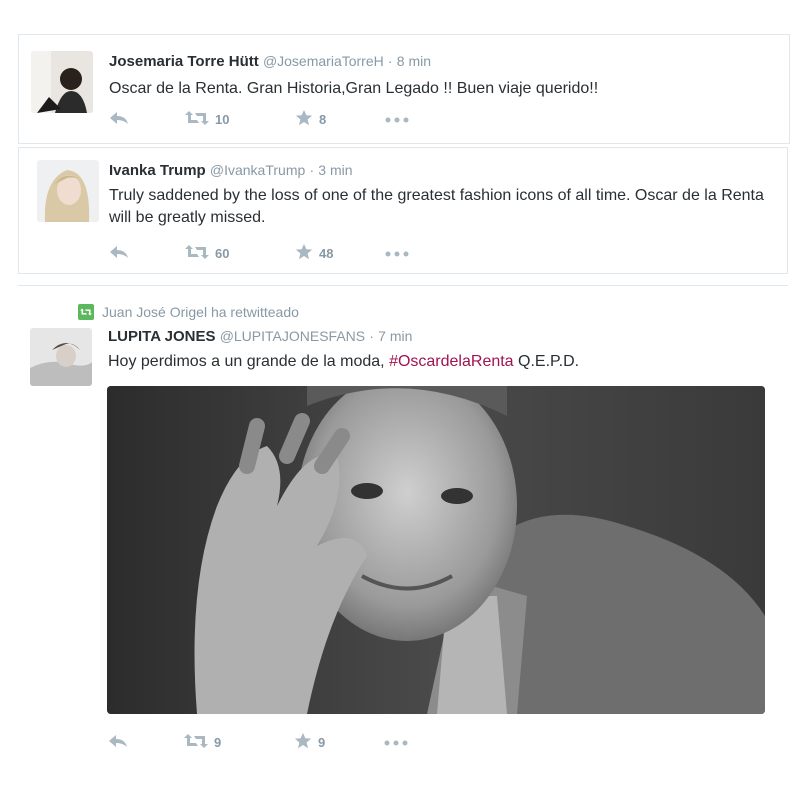 The width and height of the screenshot is (800, 800). I want to click on tweet-text-before: Hoy perdimos a un grande de la moda,, so click(249, 361).